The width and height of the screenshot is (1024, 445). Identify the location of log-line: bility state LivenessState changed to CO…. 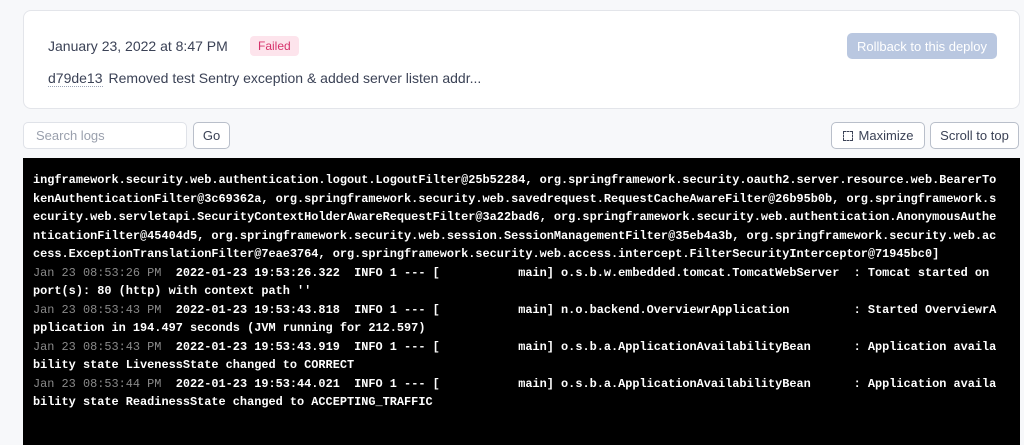
(514, 365).